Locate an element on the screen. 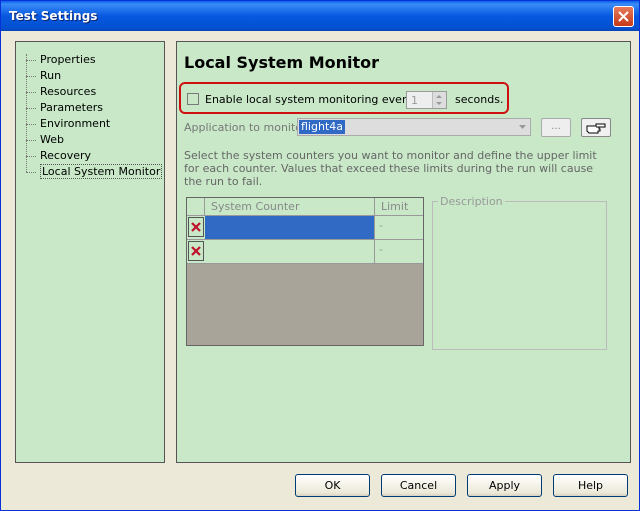 The height and width of the screenshot is (511, 640). close-button is located at coordinates (623, 16).